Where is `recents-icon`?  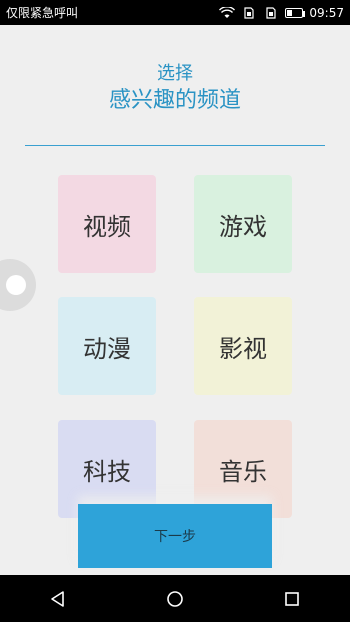
recents-icon is located at coordinates (291, 598).